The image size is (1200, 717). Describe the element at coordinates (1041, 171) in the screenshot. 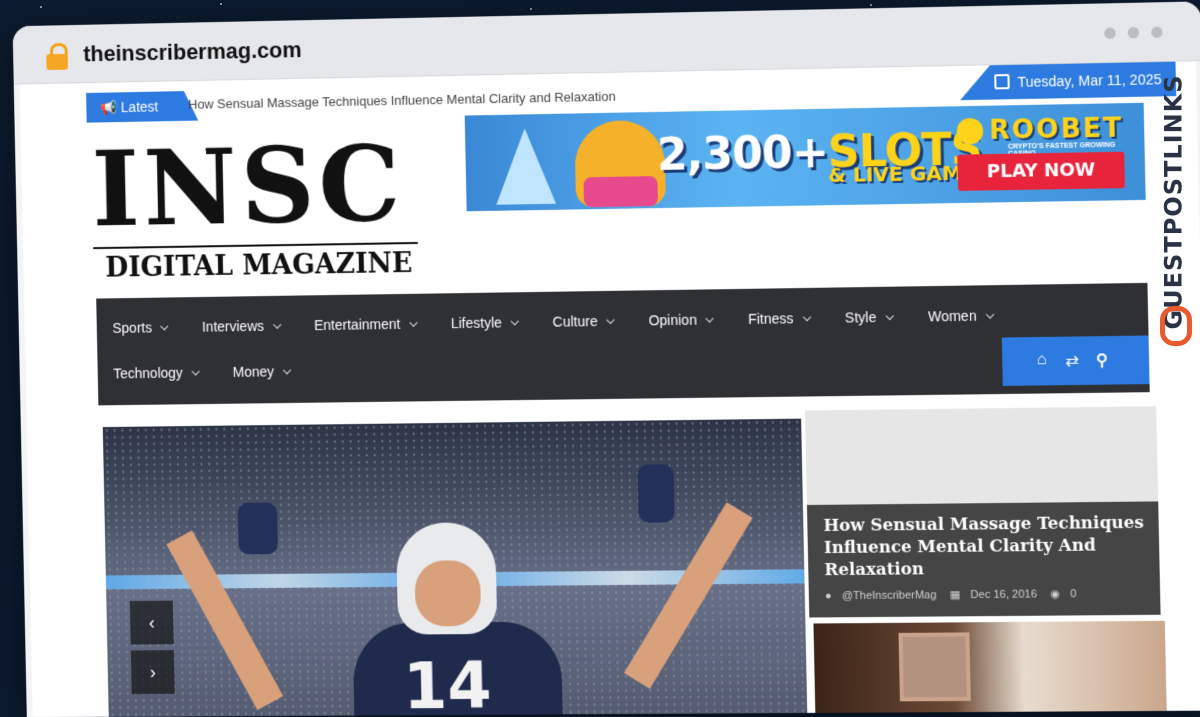

I see `play-now-button: PLAY NOW` at that location.